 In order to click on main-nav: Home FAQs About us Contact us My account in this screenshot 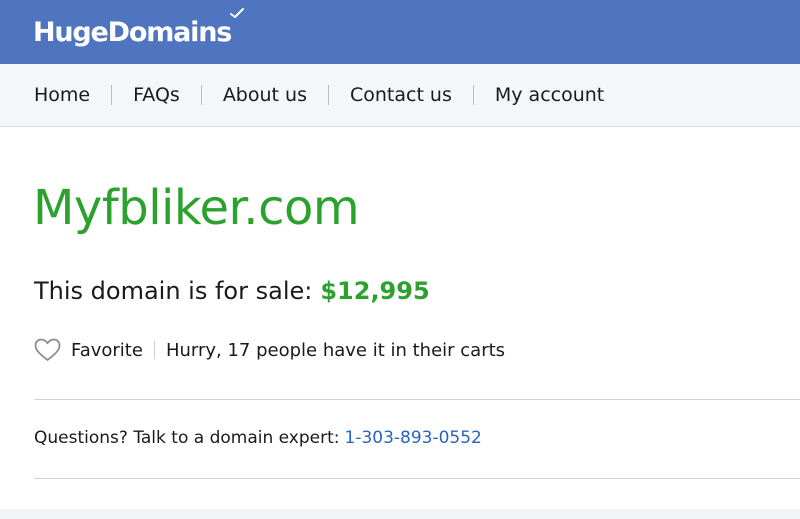, I will do `click(400, 95)`.